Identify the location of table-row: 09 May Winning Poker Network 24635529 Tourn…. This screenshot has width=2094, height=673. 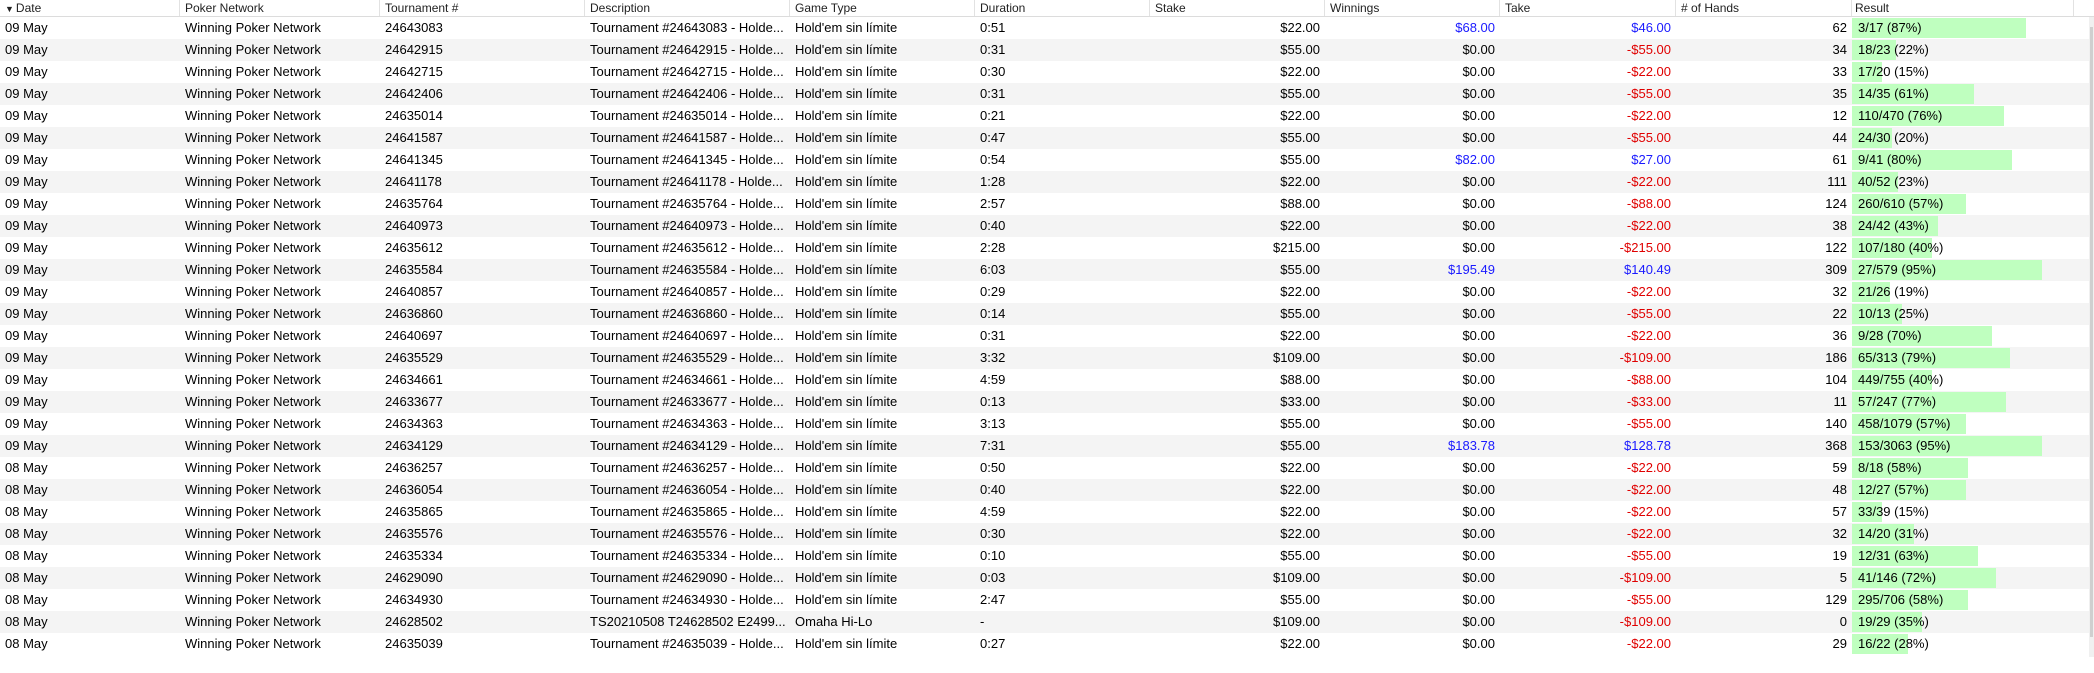
(1047, 358).